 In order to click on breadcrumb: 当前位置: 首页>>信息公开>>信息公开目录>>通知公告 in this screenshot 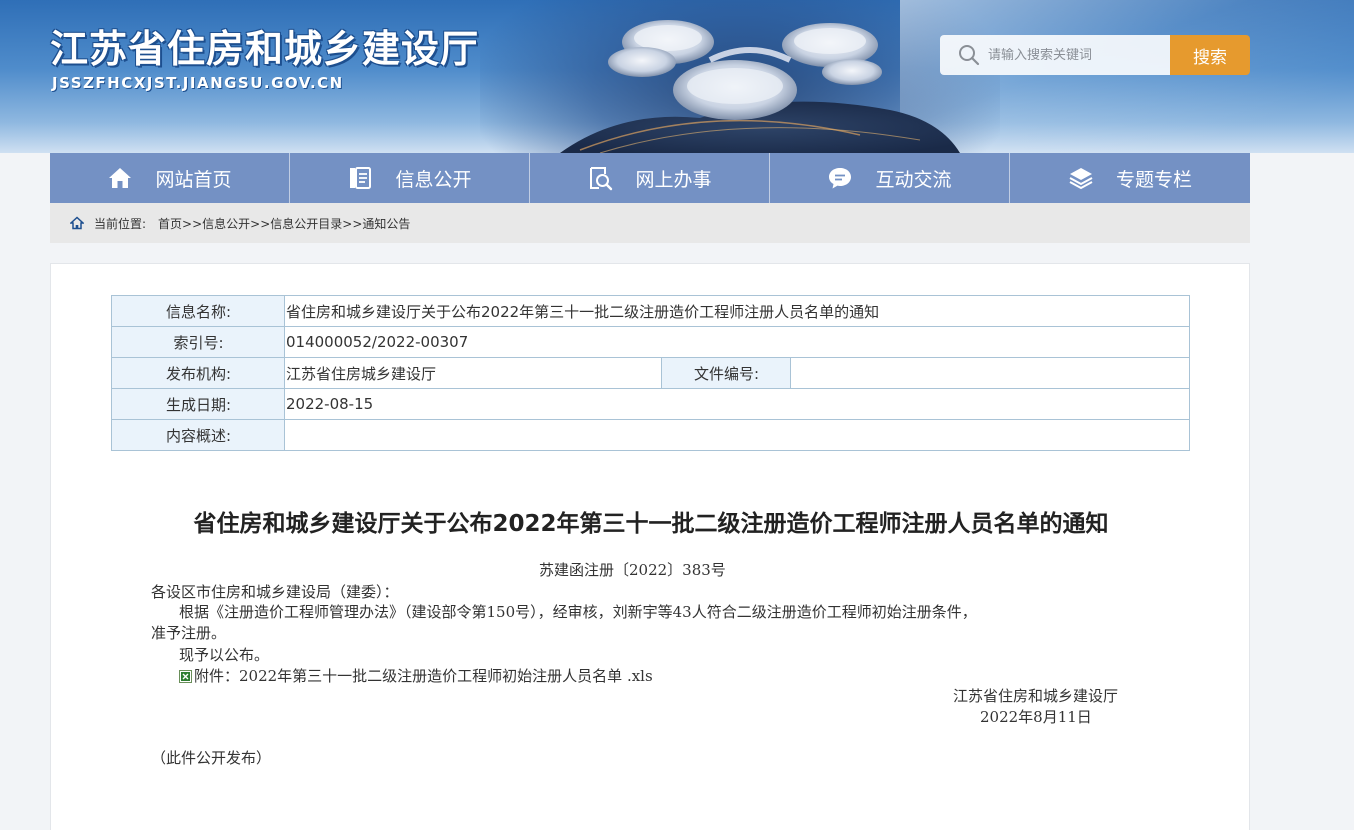, I will do `click(650, 223)`.